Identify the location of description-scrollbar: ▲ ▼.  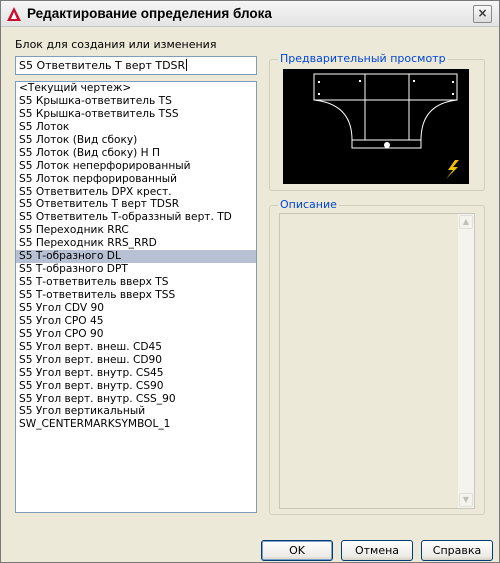
(466, 361).